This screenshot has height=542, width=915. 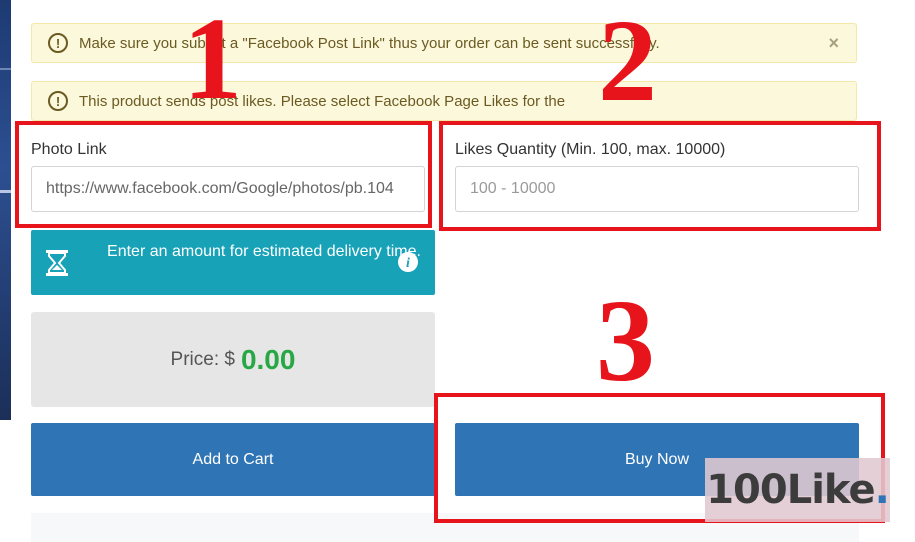 I want to click on info-icon-glyph: i, so click(x=408, y=263).